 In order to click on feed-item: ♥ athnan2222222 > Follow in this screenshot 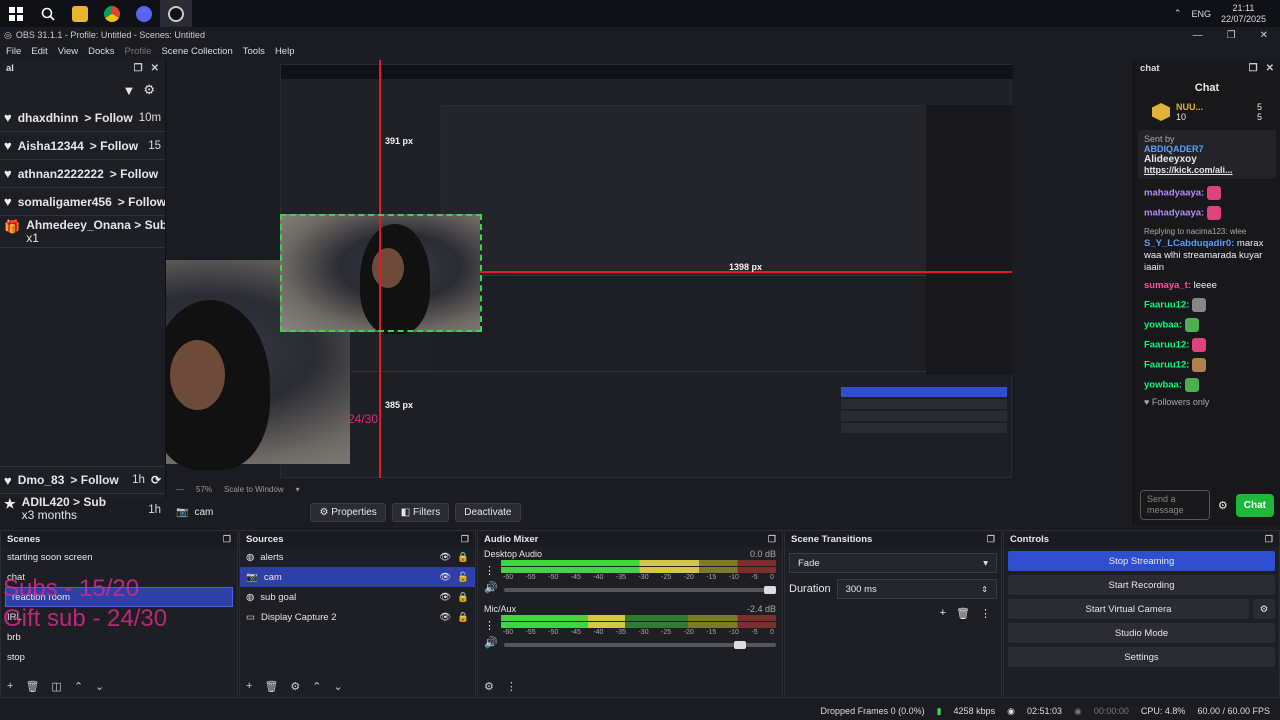, I will do `click(82, 174)`.